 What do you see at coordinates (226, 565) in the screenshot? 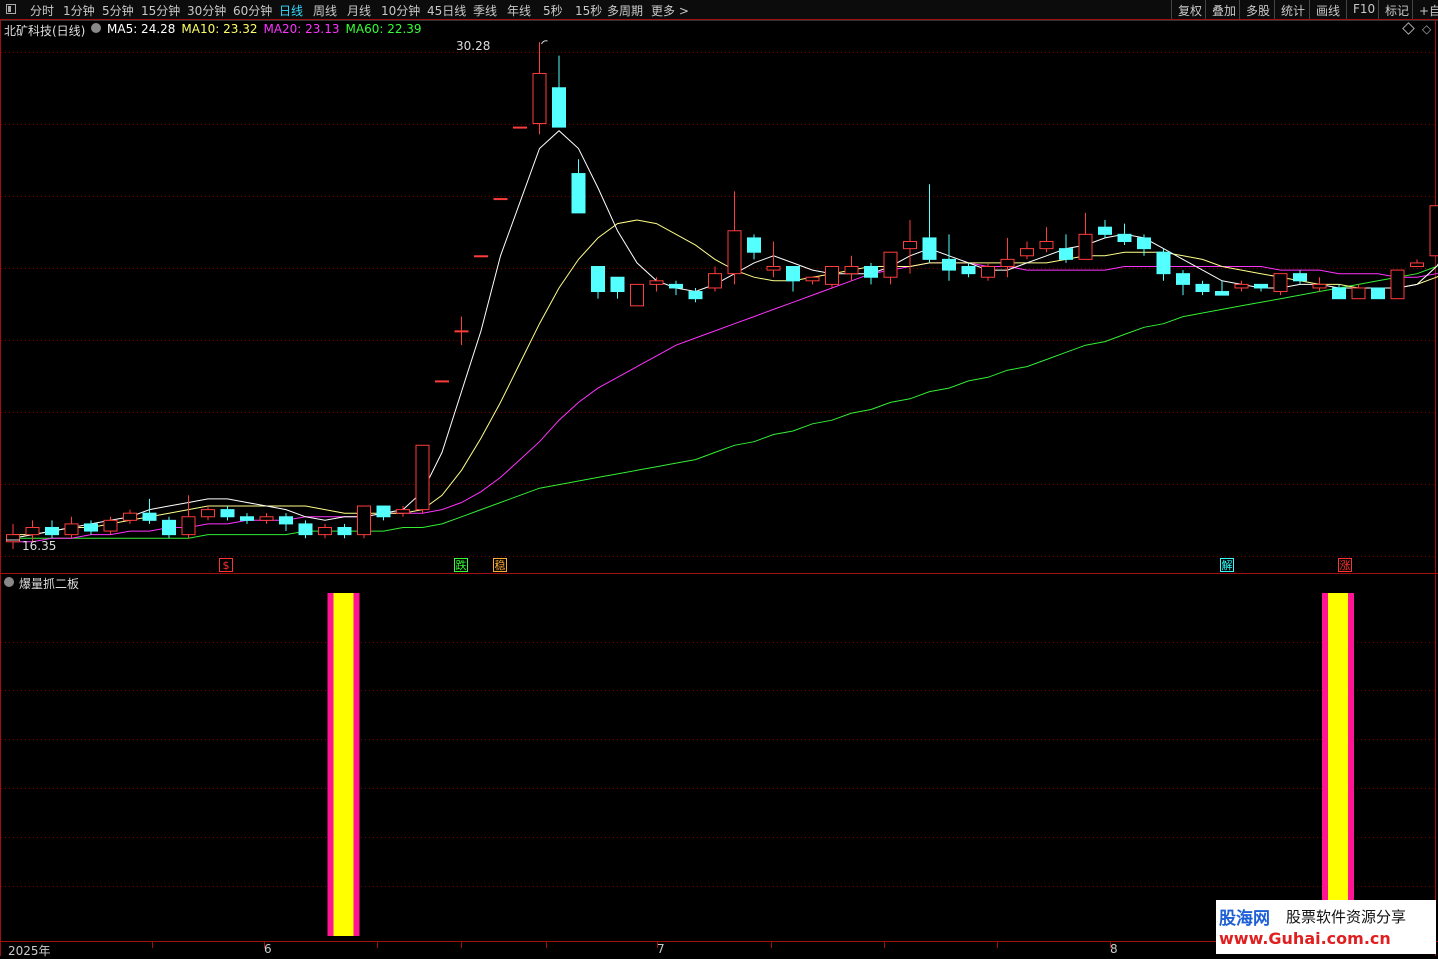
I see `signal-marker-0: $` at bounding box center [226, 565].